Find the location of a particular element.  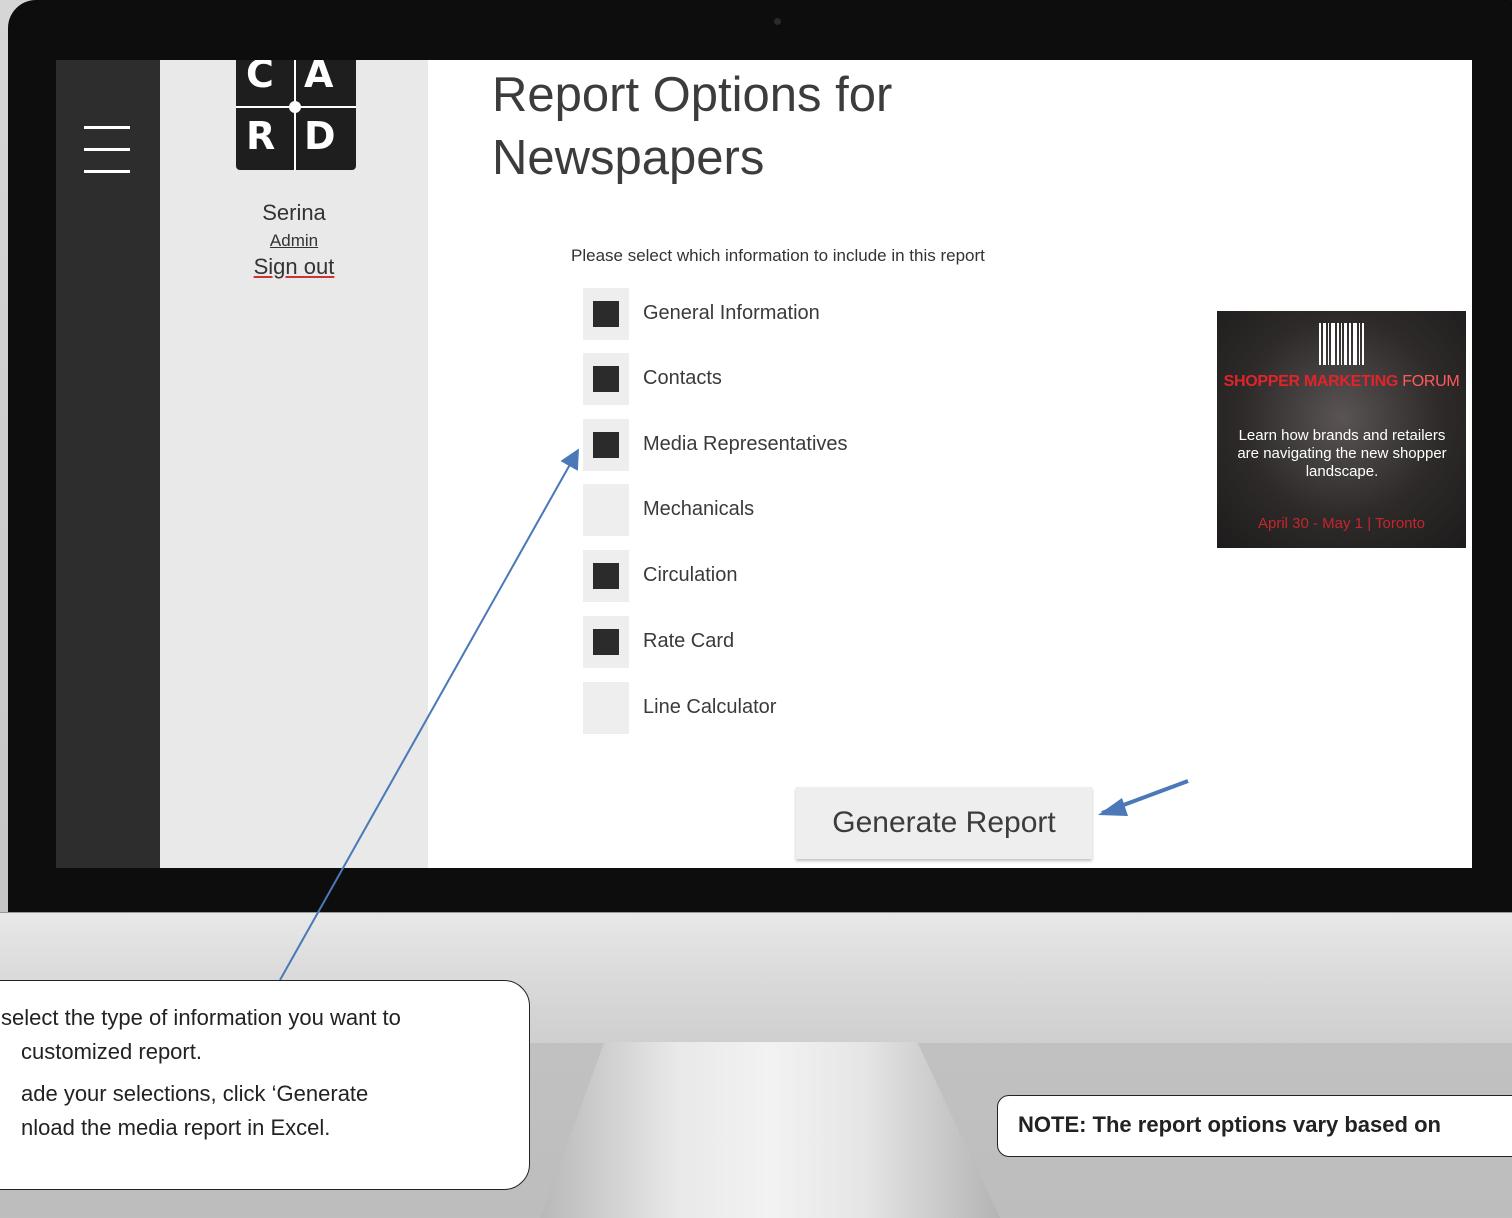

option-label: Mechanicals is located at coordinates (699, 509).